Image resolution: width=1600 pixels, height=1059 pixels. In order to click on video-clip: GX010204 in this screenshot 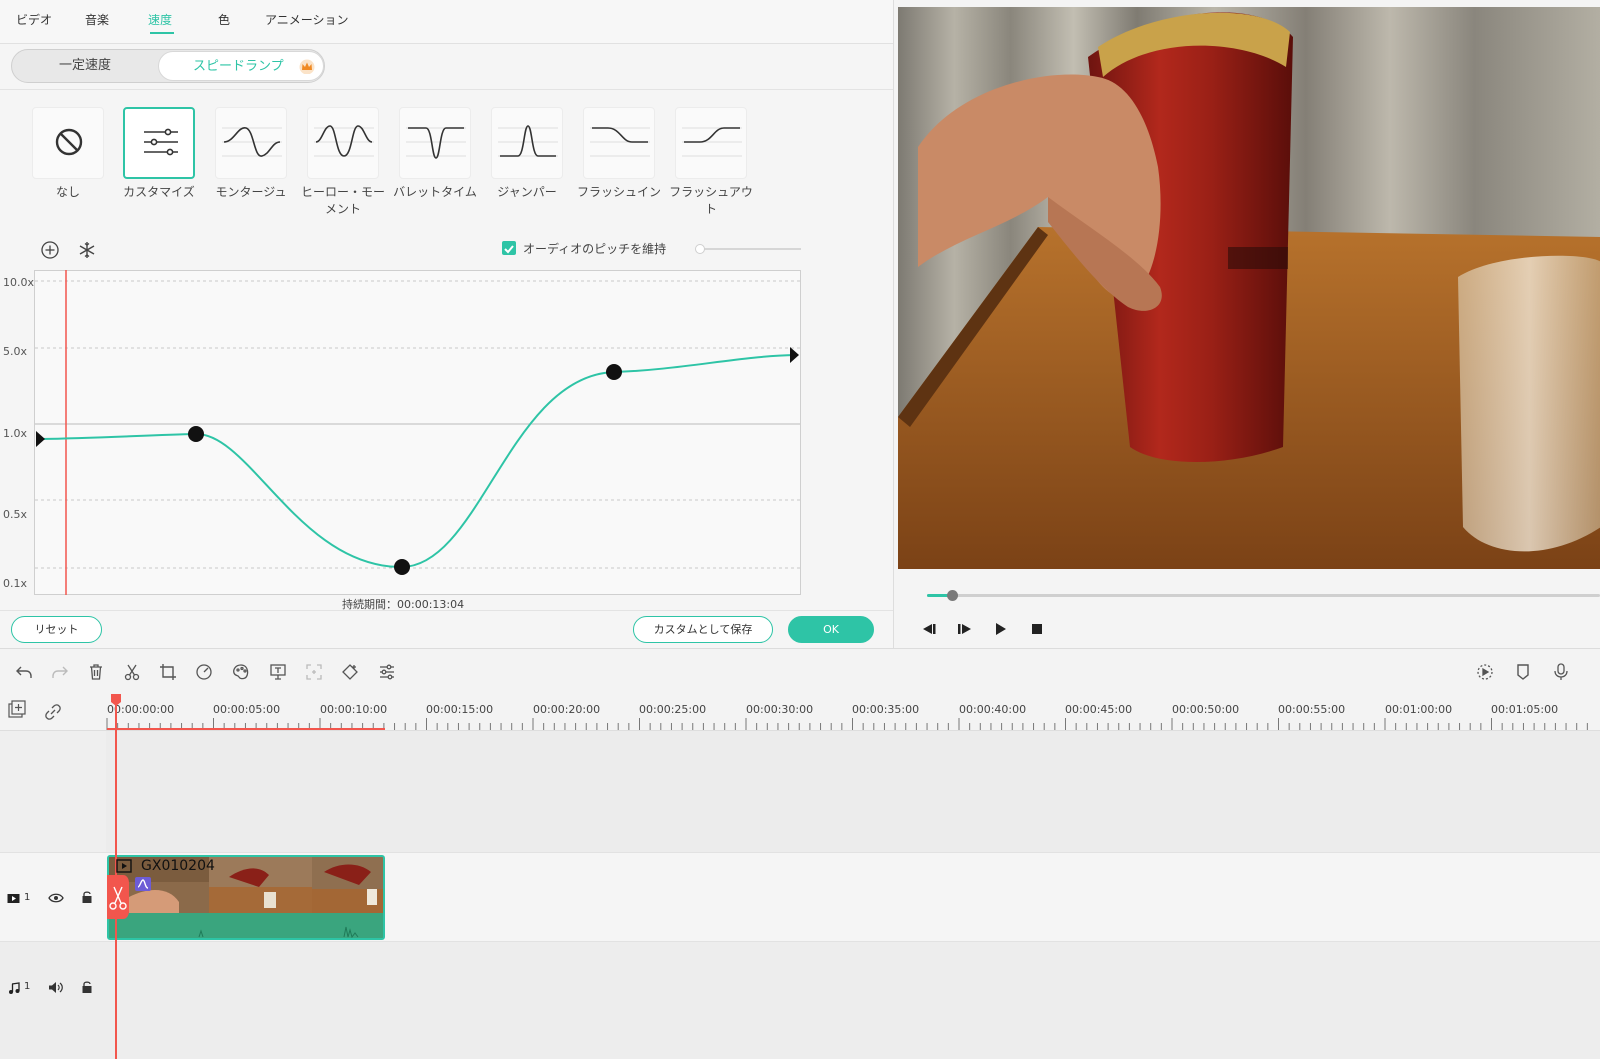, I will do `click(246, 897)`.